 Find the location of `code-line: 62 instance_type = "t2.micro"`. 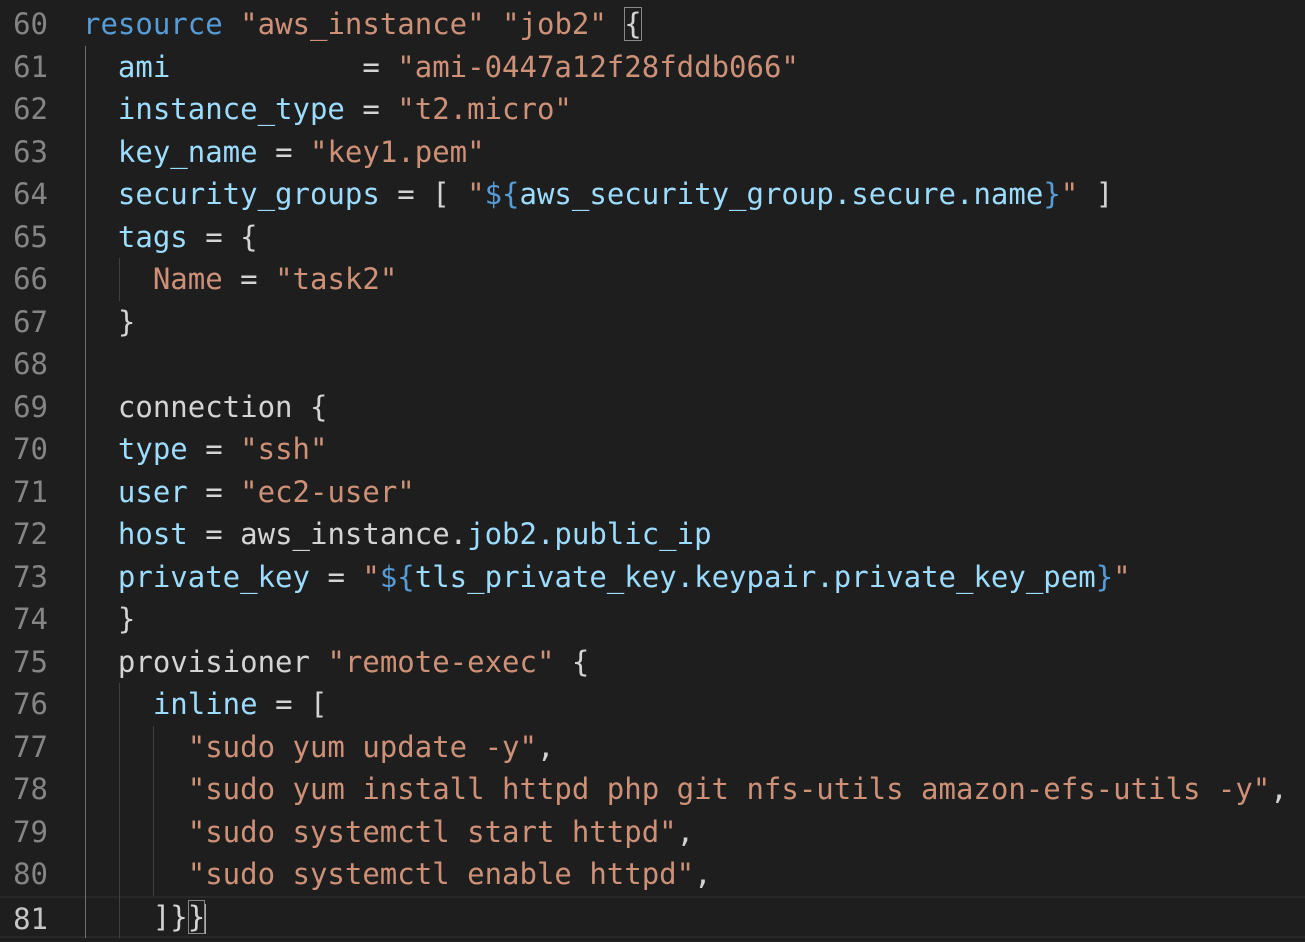

code-line: 62 instance_type = "t2.micro" is located at coordinates (652, 109).